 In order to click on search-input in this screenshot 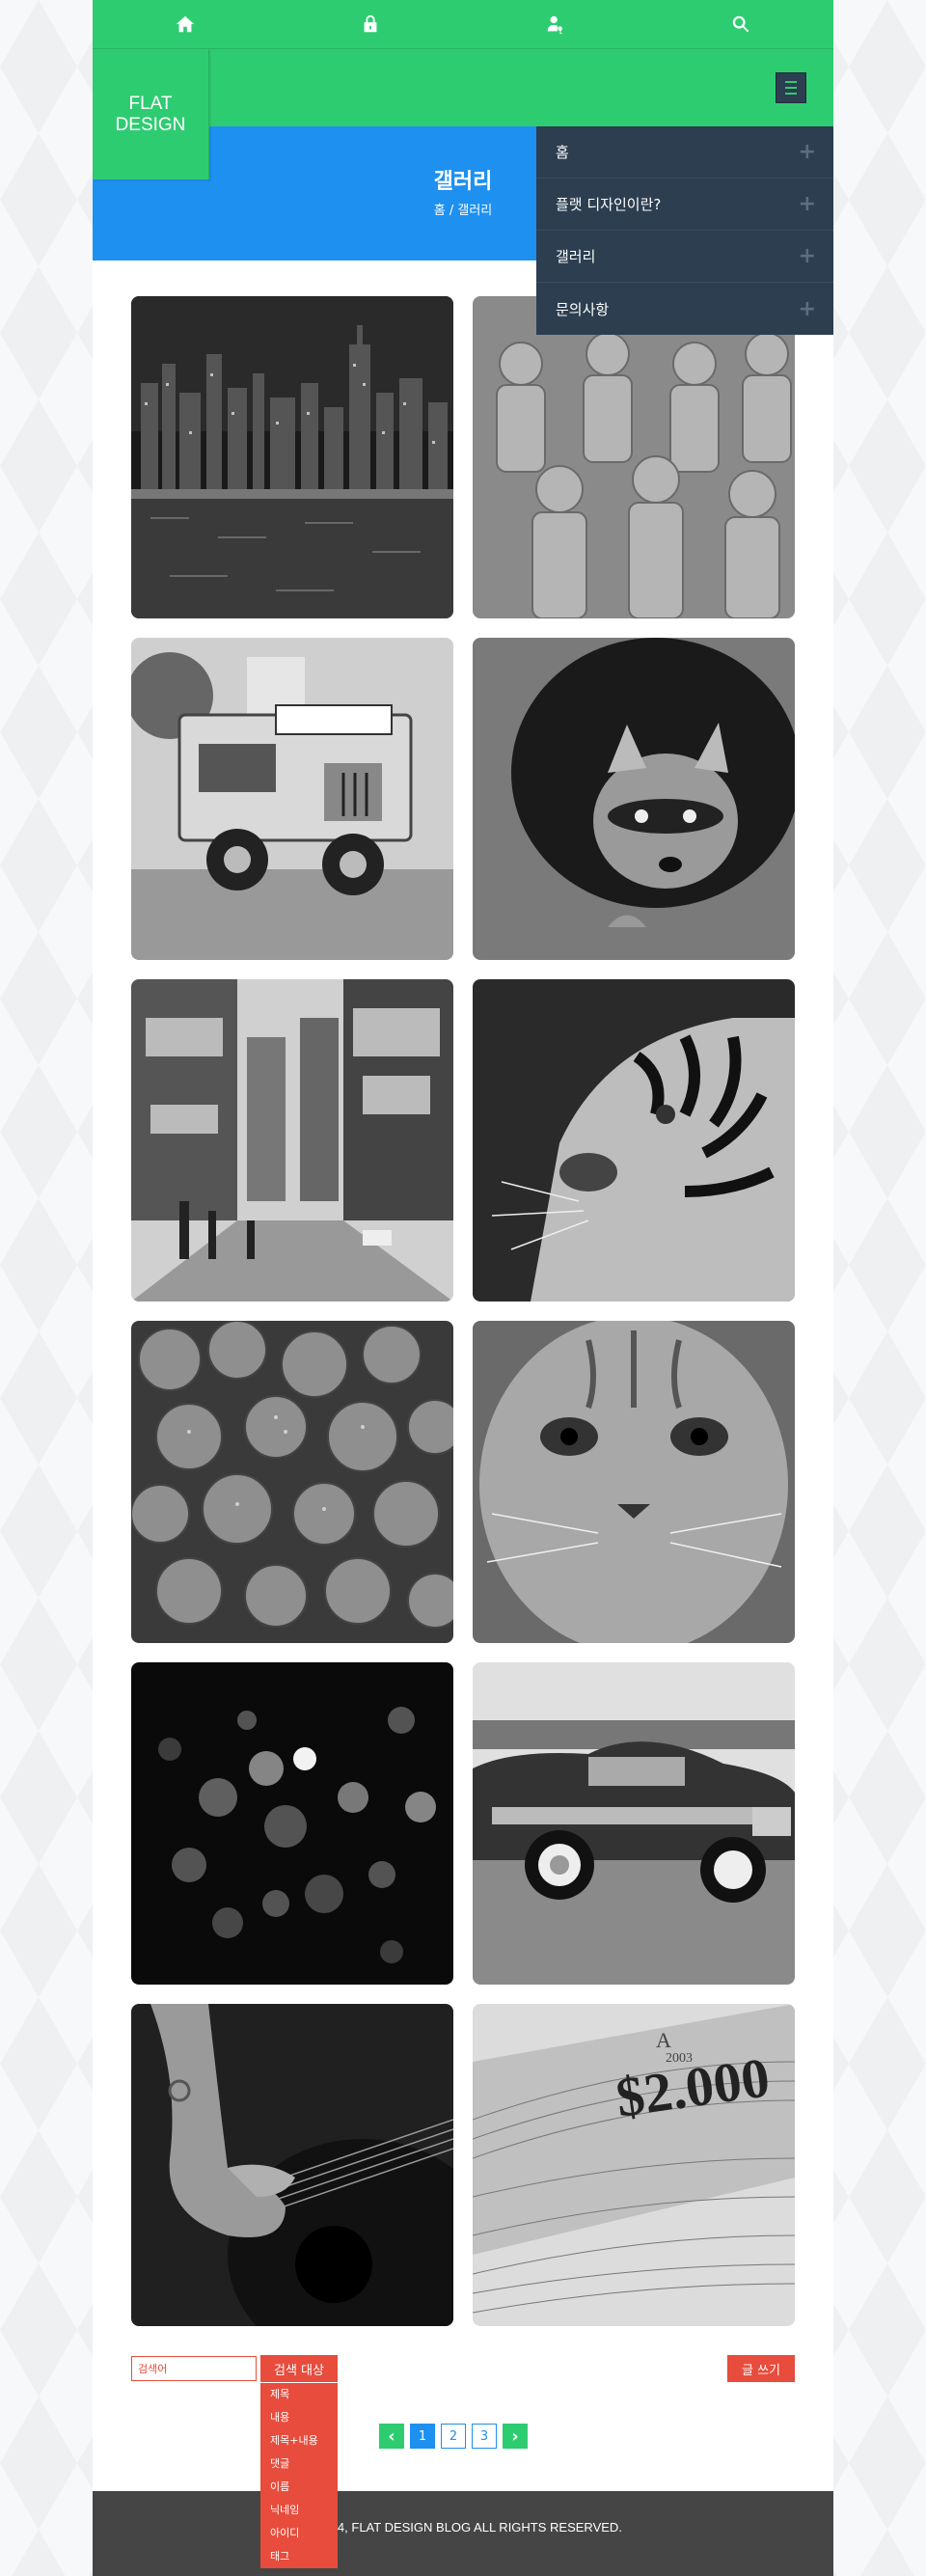, I will do `click(194, 2368)`.